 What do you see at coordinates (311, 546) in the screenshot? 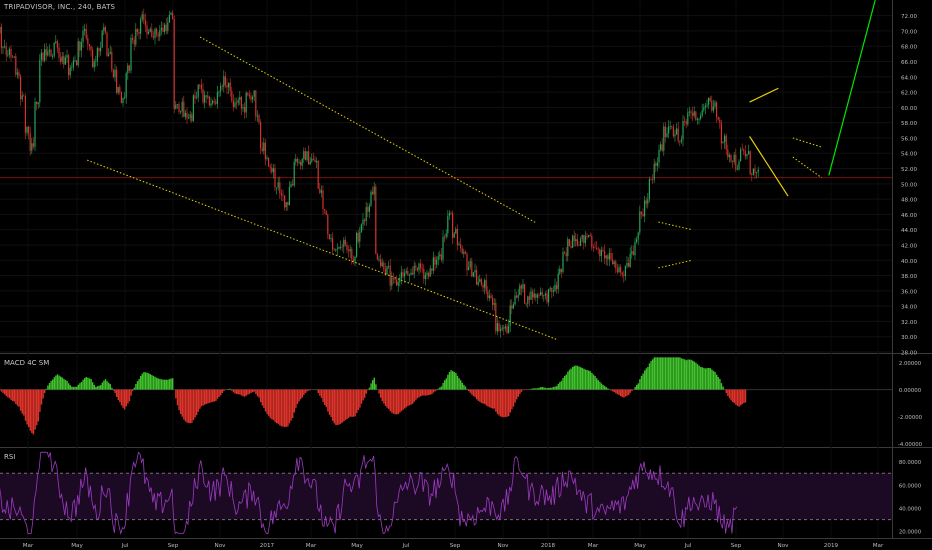
I see `time-tick-label: Mar` at bounding box center [311, 546].